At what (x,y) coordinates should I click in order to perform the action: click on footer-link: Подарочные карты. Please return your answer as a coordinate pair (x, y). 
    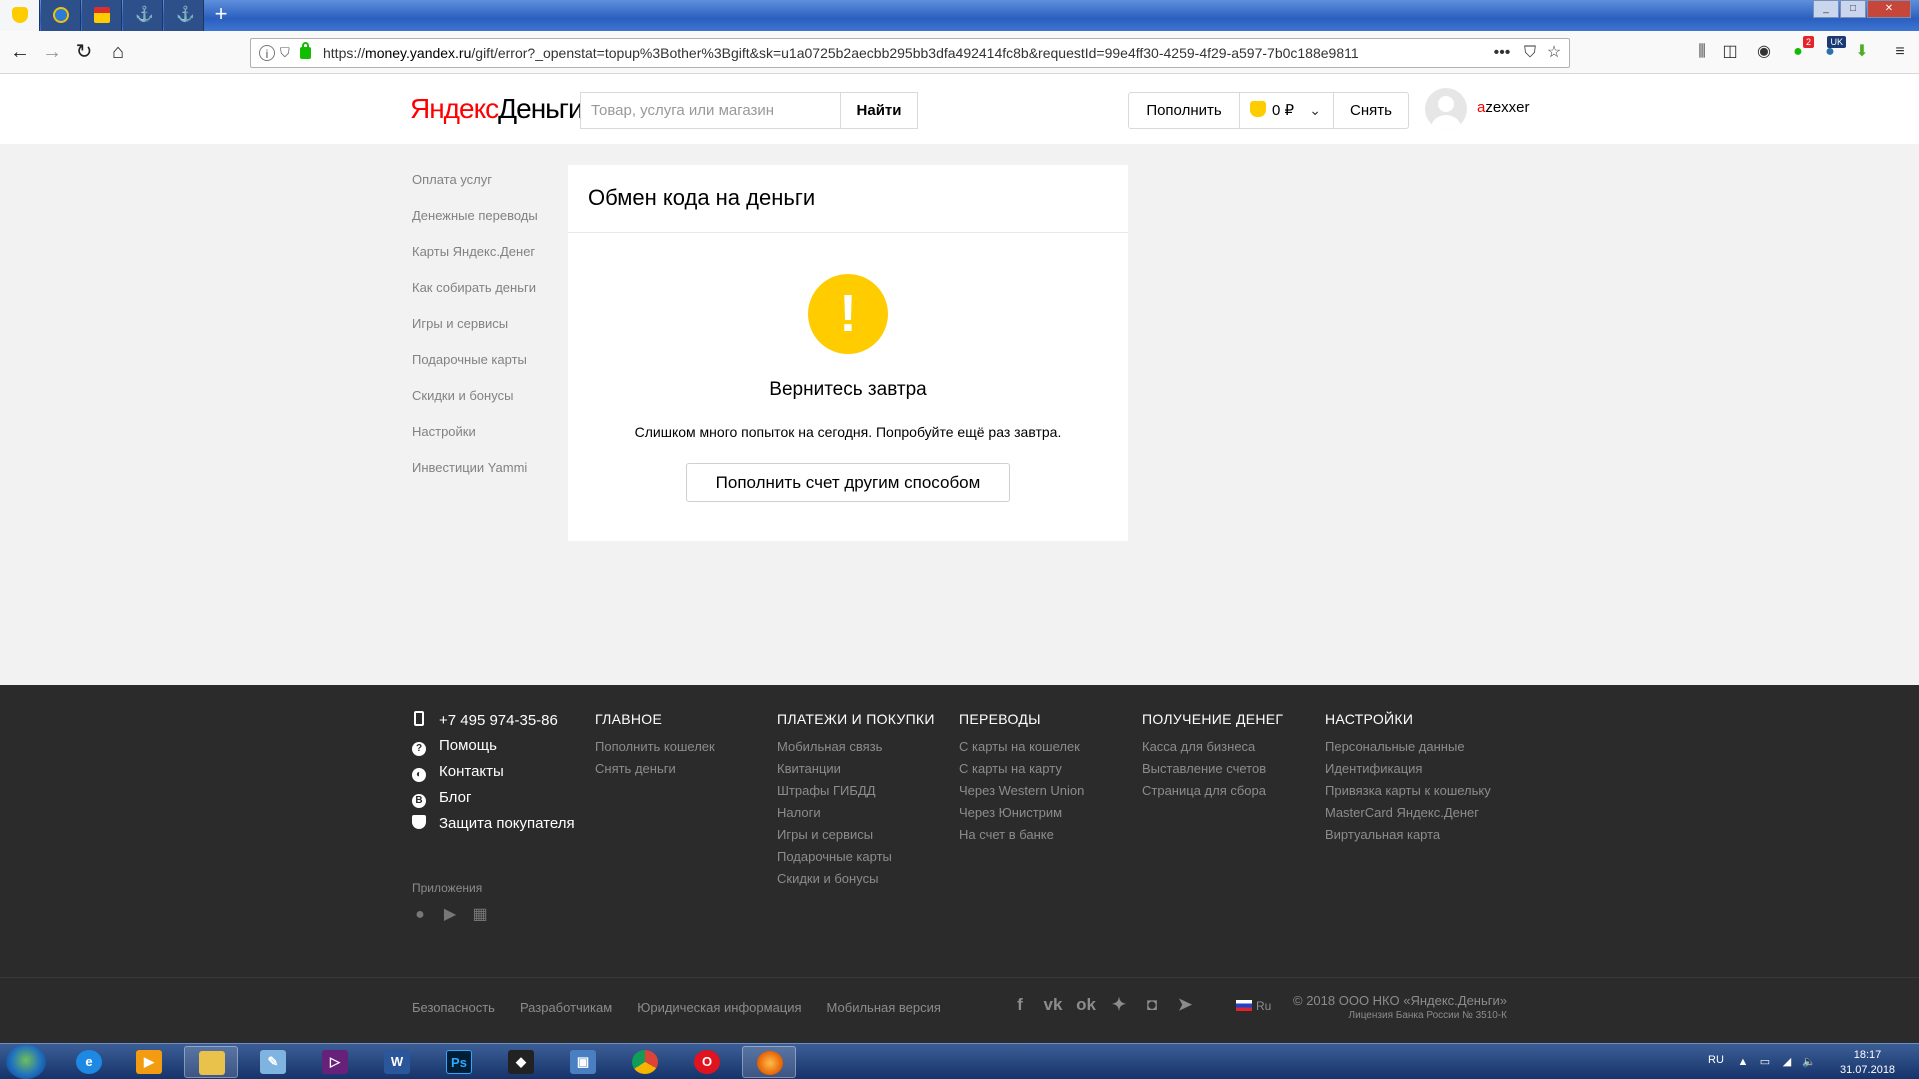
    Looking at the image, I should click on (856, 860).